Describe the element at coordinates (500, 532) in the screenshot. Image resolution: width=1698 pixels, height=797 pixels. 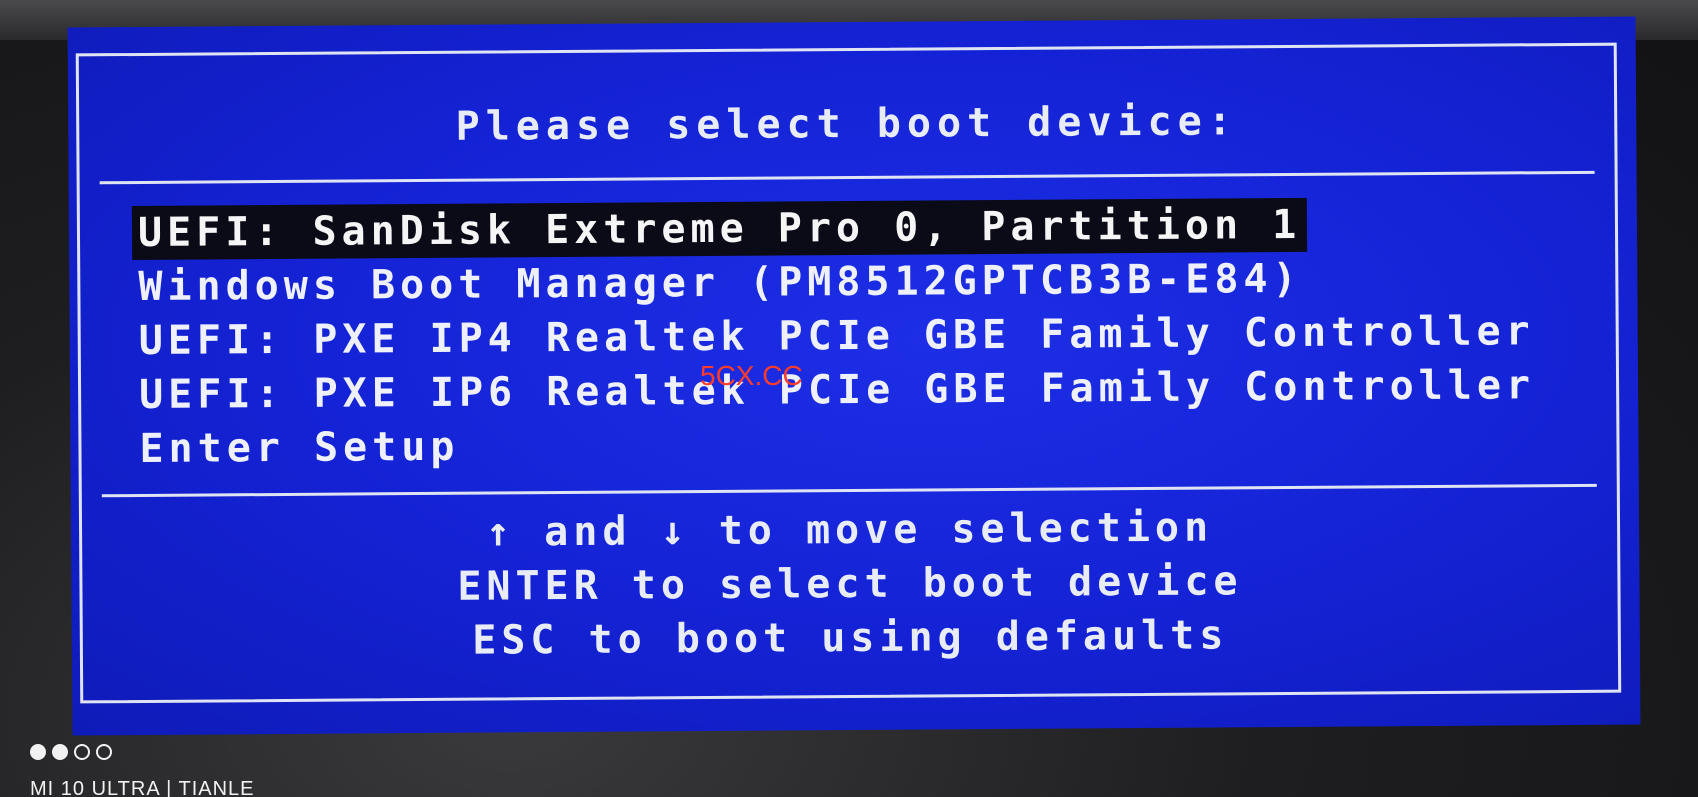
I see `up-arrow-icon: ↑` at that location.